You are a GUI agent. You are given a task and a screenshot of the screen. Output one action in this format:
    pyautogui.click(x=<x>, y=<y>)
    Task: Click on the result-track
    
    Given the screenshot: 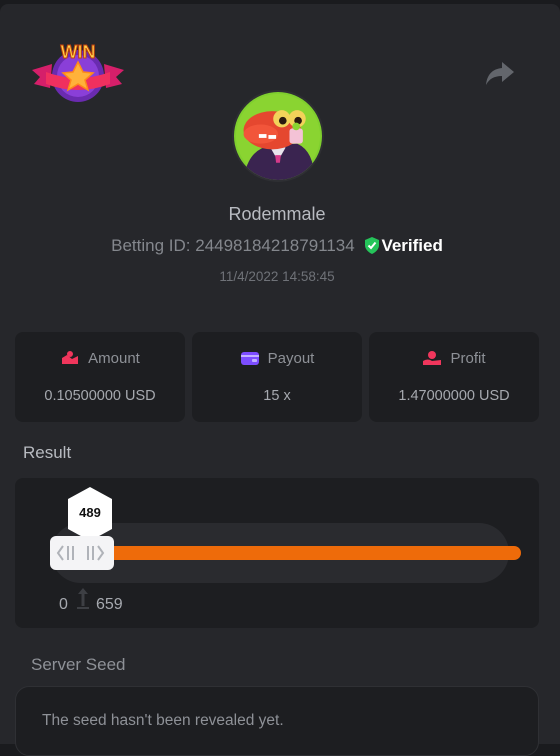 What is the action you would take?
    pyautogui.click(x=286, y=553)
    